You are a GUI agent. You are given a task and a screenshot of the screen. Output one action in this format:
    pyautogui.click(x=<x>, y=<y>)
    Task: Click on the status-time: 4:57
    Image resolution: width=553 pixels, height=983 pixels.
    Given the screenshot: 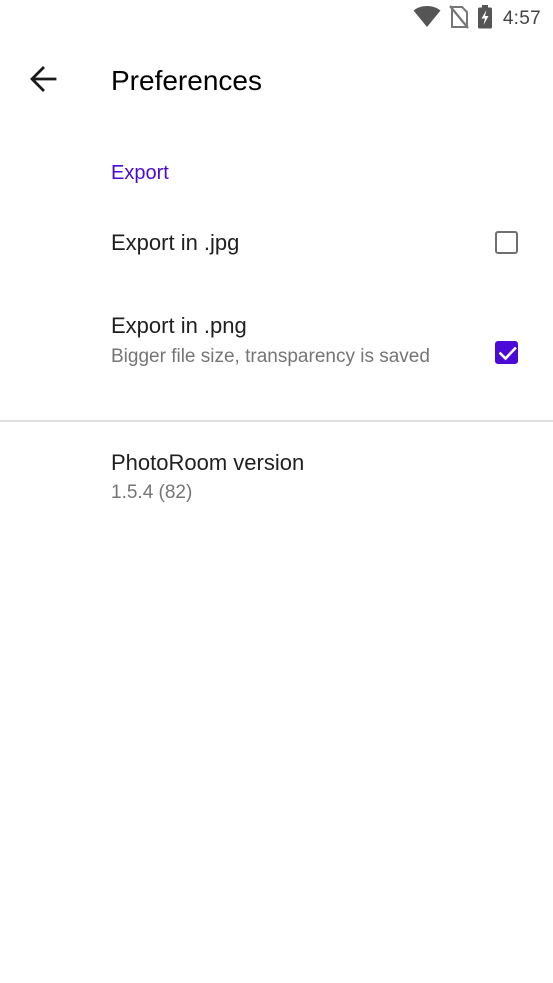 What is the action you would take?
    pyautogui.click(x=521, y=18)
    